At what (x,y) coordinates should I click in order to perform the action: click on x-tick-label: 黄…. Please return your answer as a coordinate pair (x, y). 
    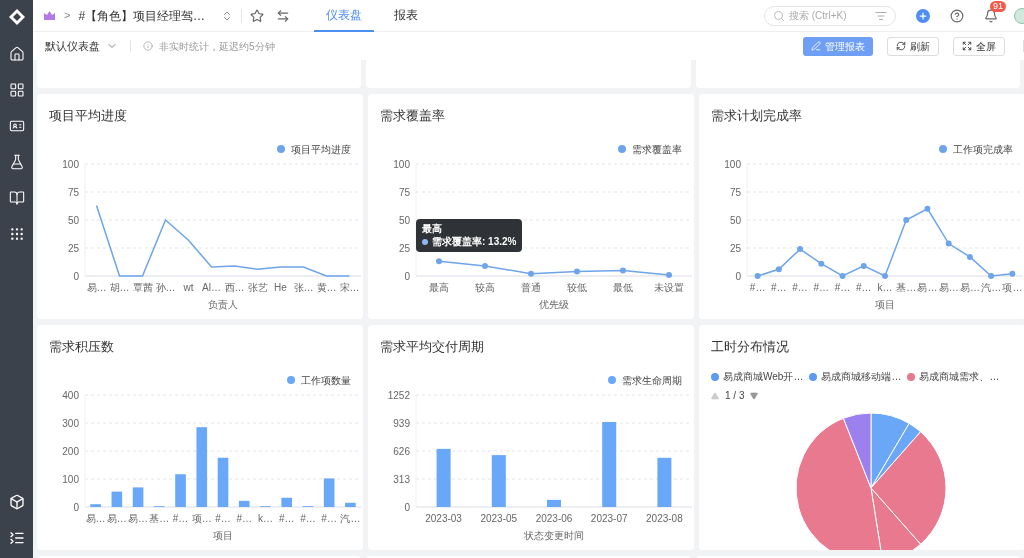
    Looking at the image, I should click on (326, 287).